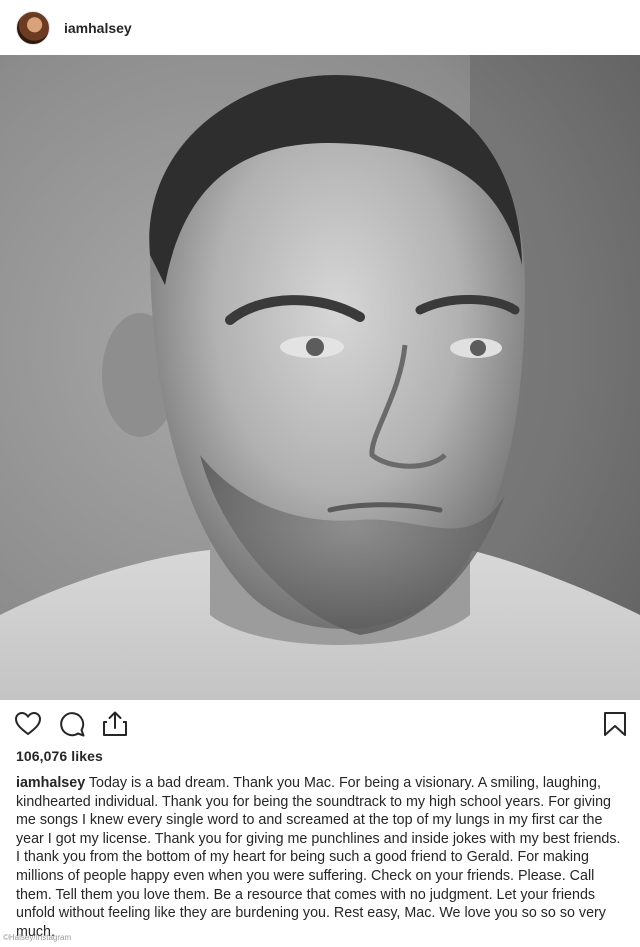 This screenshot has width=640, height=947. I want to click on action-bar, so click(320, 724).